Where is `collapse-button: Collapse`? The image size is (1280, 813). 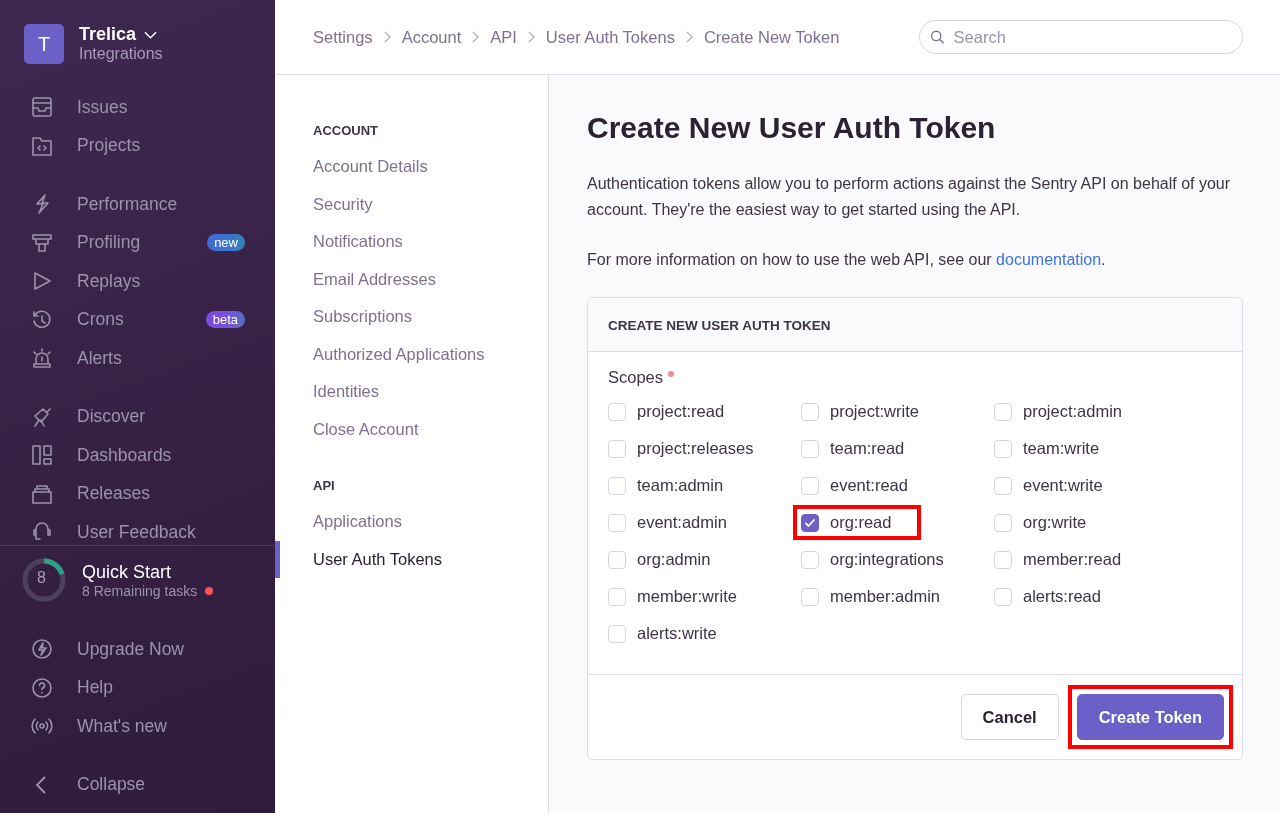 collapse-button: Collapse is located at coordinates (137, 784).